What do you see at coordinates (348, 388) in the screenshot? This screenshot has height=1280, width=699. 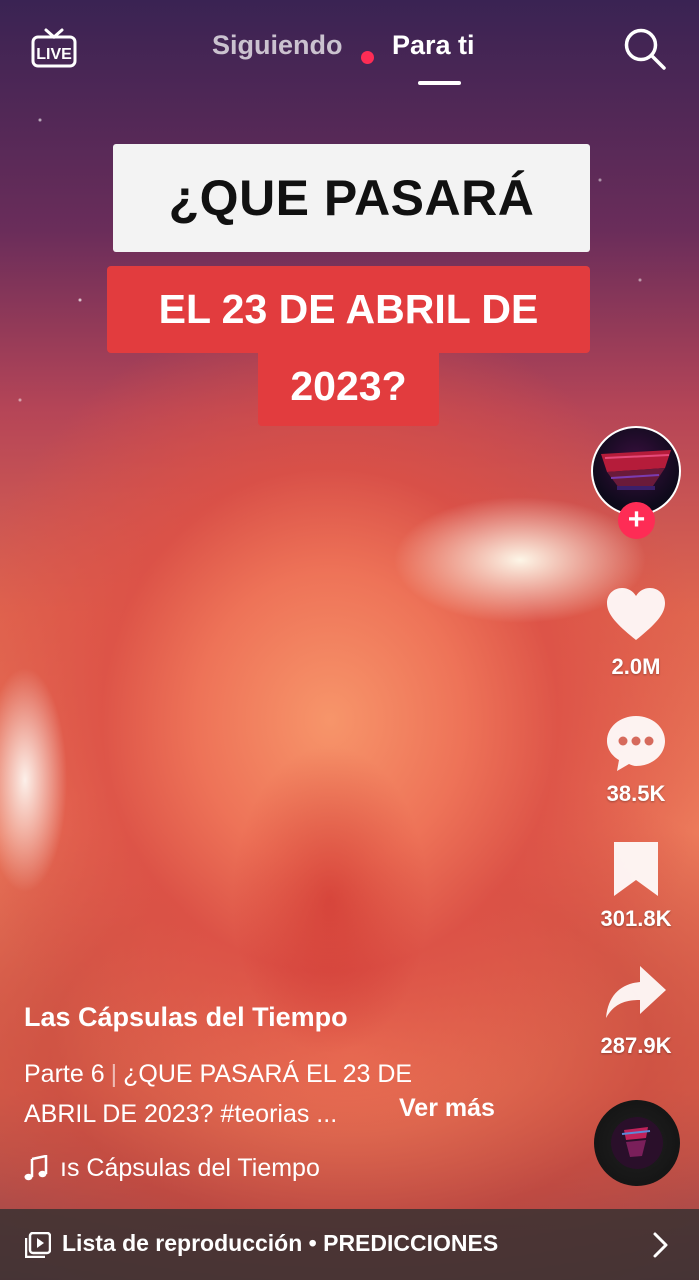 I see `video-caption-line3: 2023?` at bounding box center [348, 388].